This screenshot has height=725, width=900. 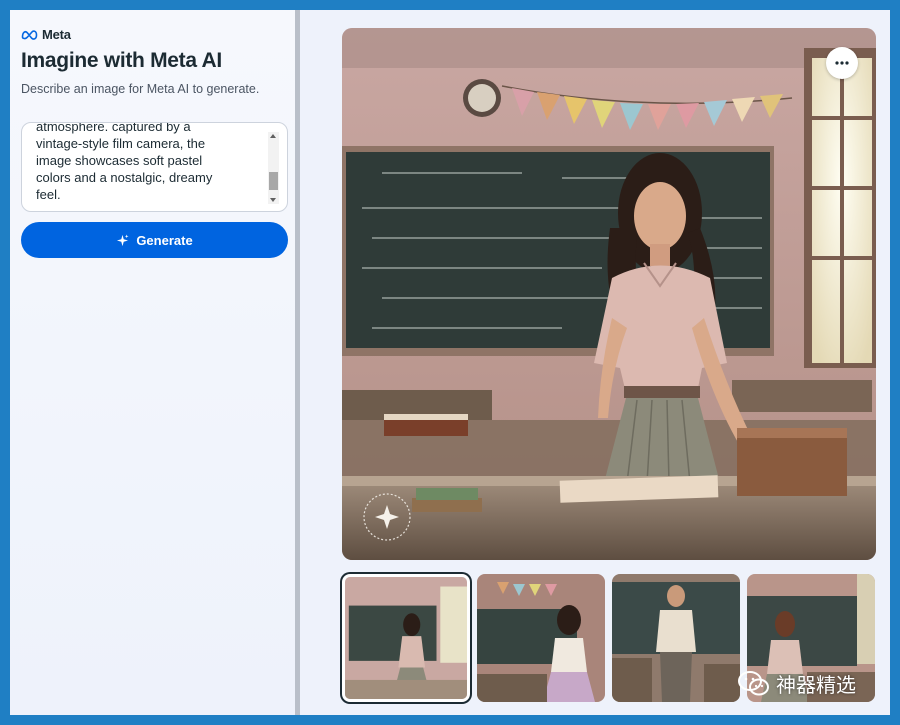 What do you see at coordinates (273, 168) in the screenshot?
I see `prompt-scrollbar` at bounding box center [273, 168].